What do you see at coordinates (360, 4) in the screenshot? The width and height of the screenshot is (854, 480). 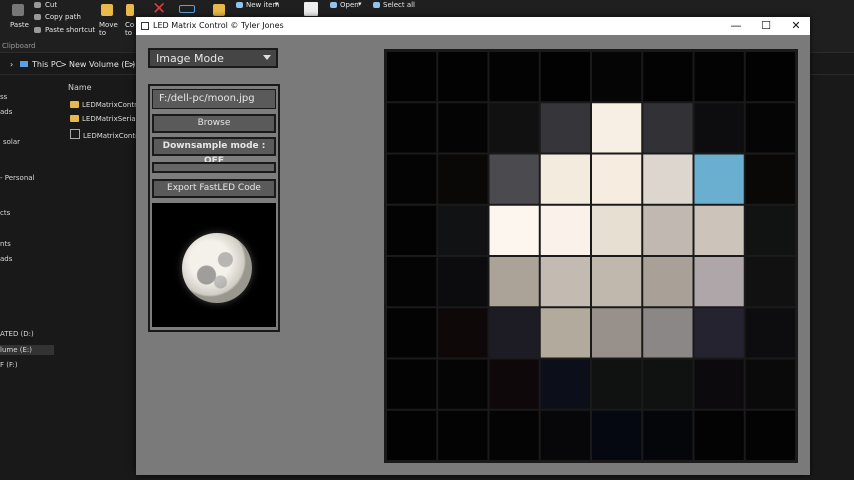 I see `open-chevron-icon: ▾` at bounding box center [360, 4].